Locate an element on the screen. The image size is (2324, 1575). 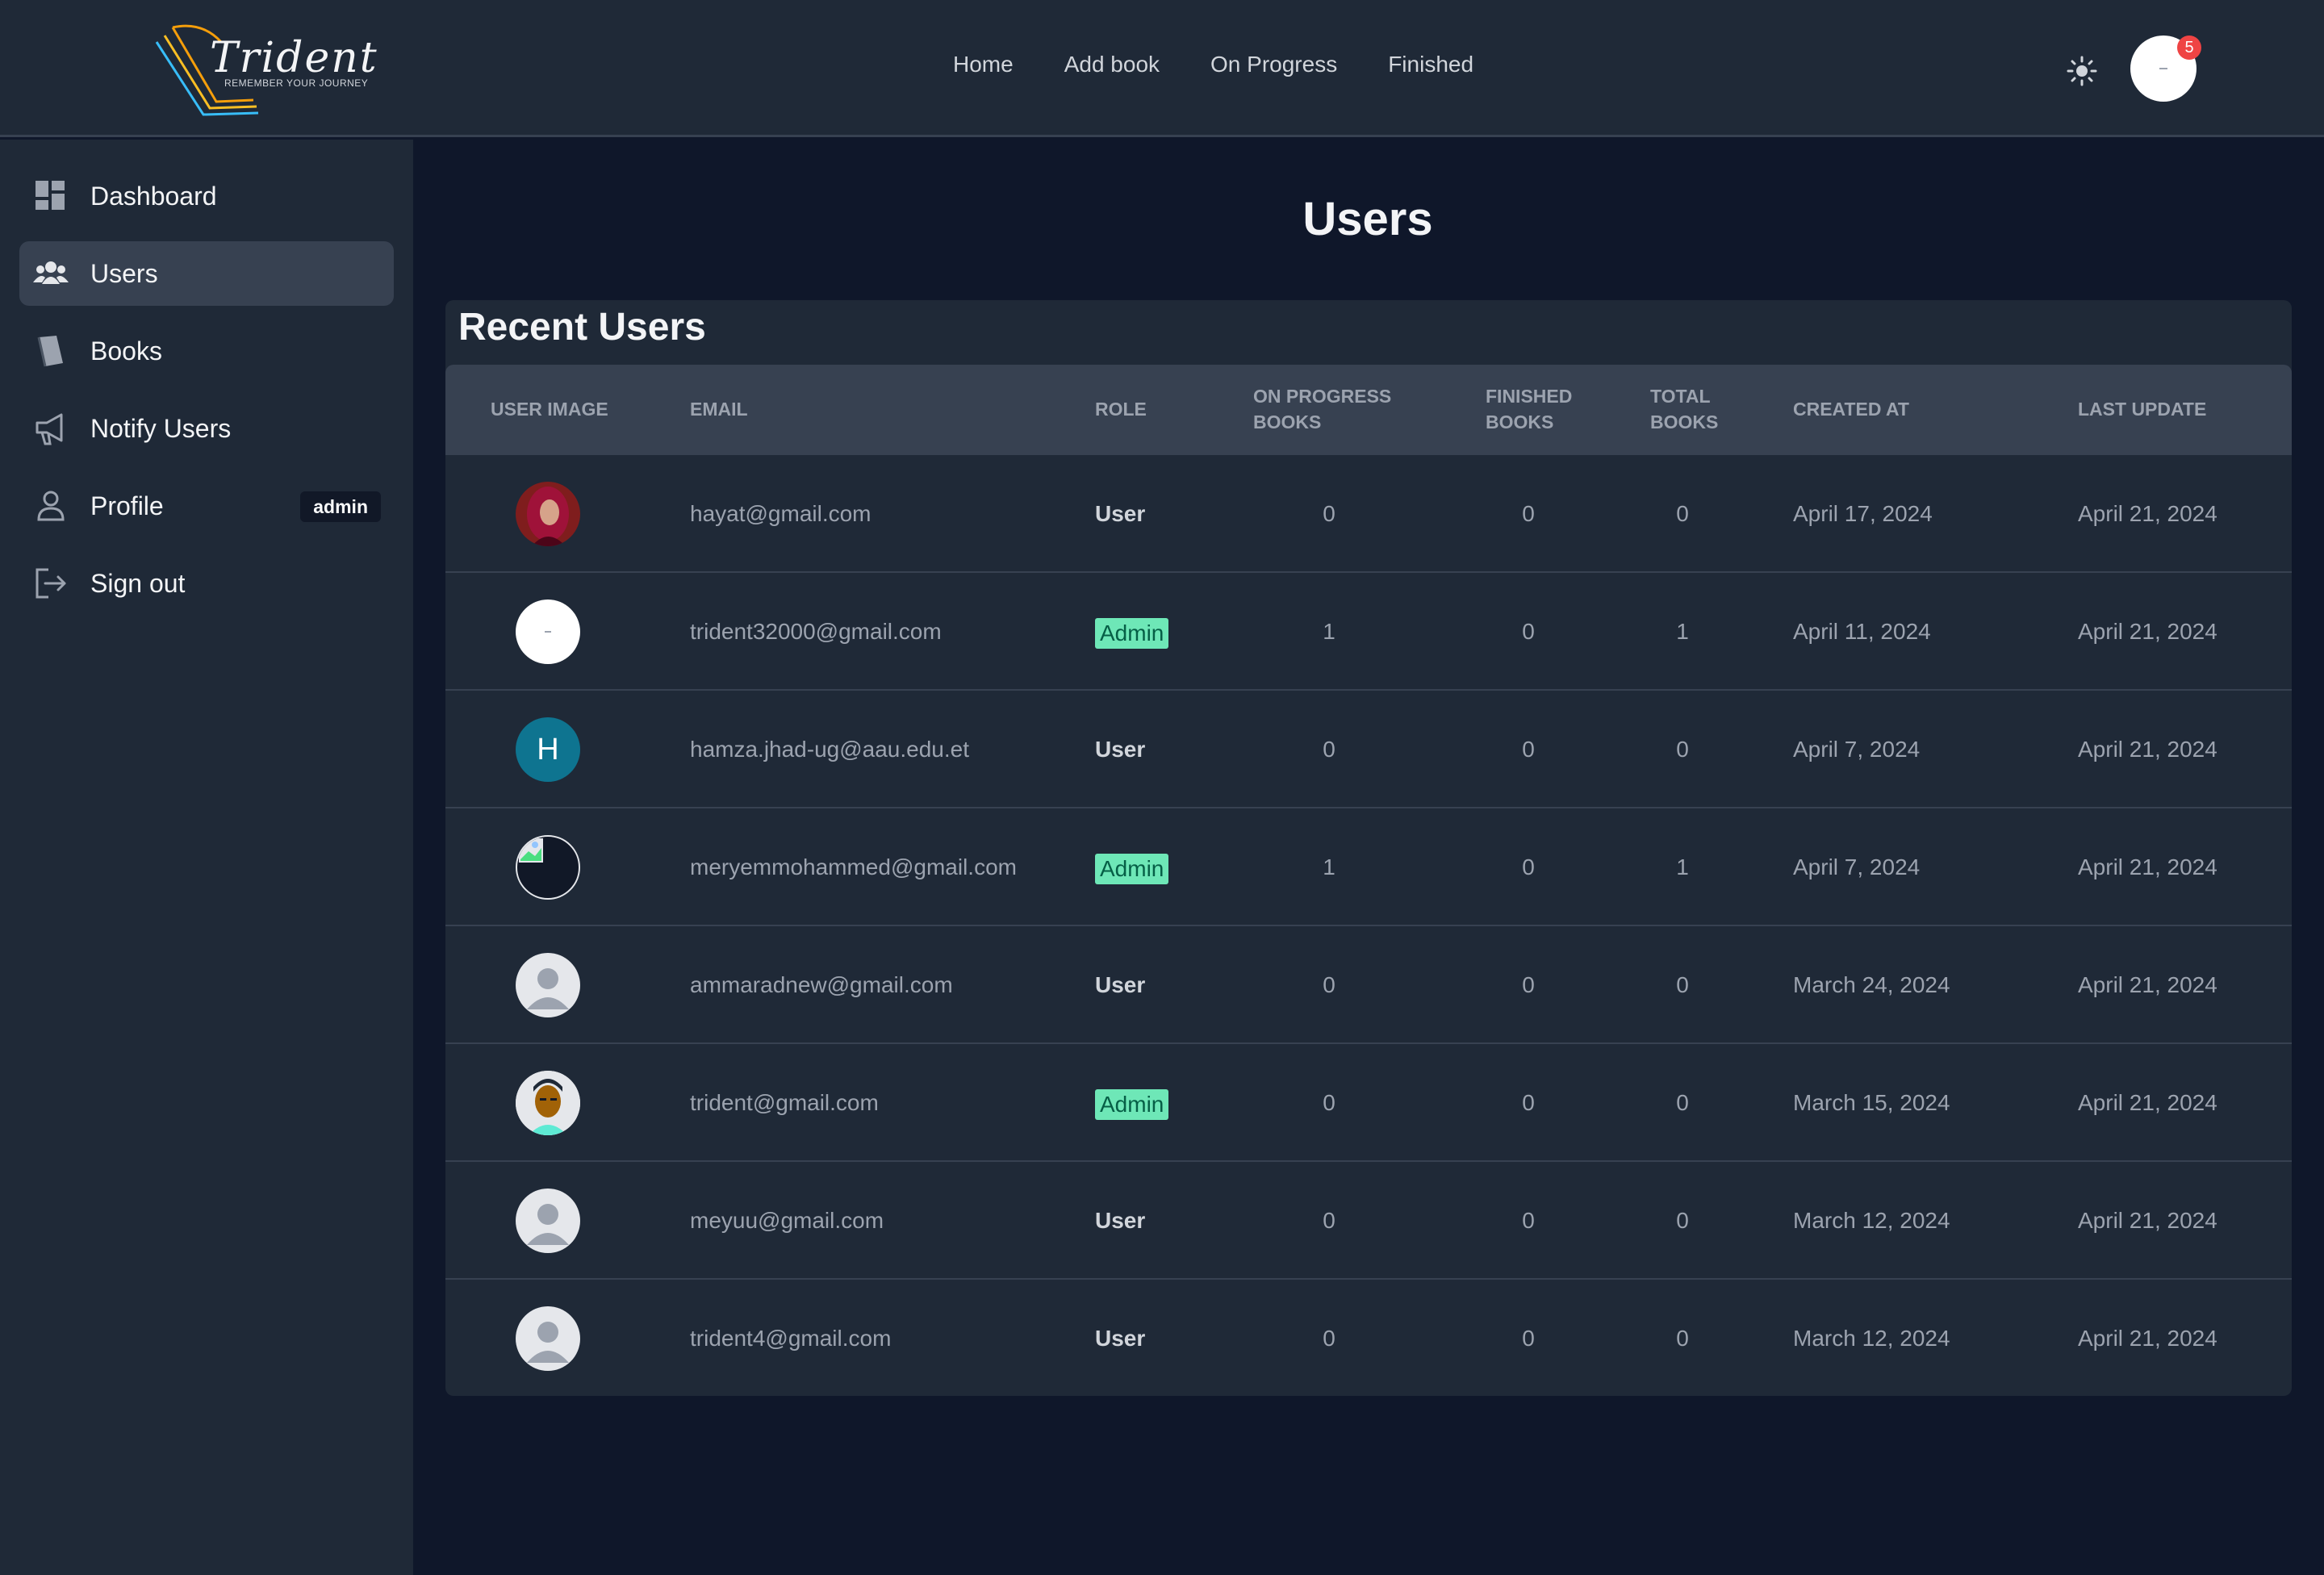
col-on-progress-line1: ON PROGRESS is located at coordinates (1323, 396).